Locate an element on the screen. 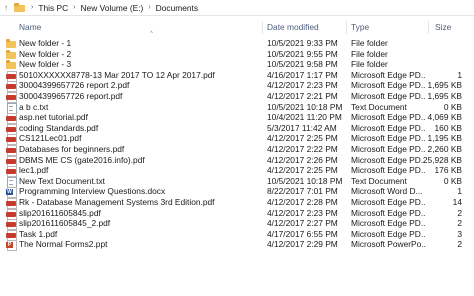 The width and height of the screenshot is (474, 296). column-header-name: Name is located at coordinates (30, 27).